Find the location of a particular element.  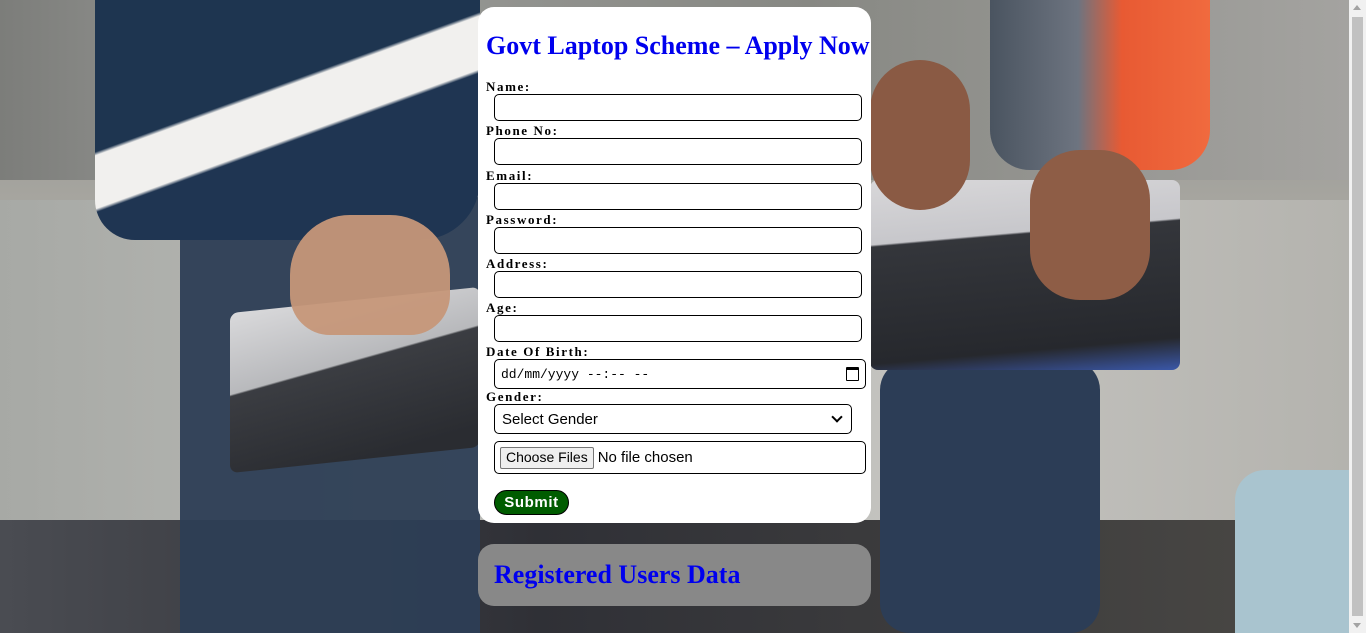

vertical-scrollbar is located at coordinates (1357, 316).